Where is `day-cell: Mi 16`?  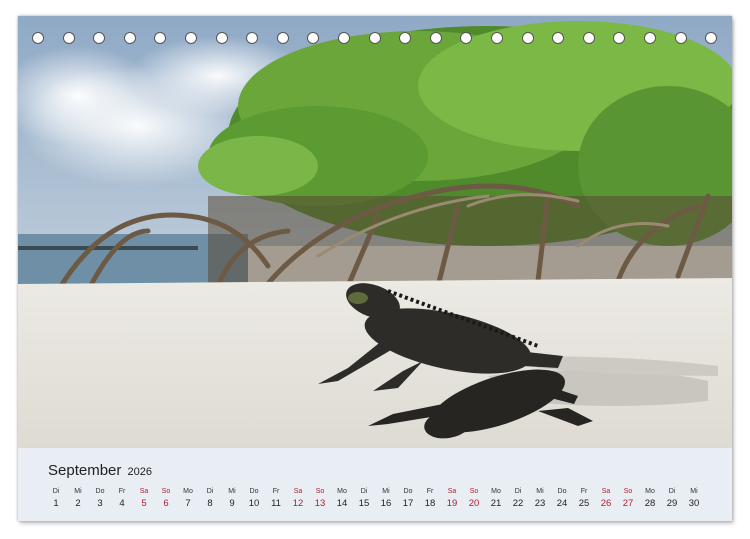 day-cell: Mi 16 is located at coordinates (386, 498).